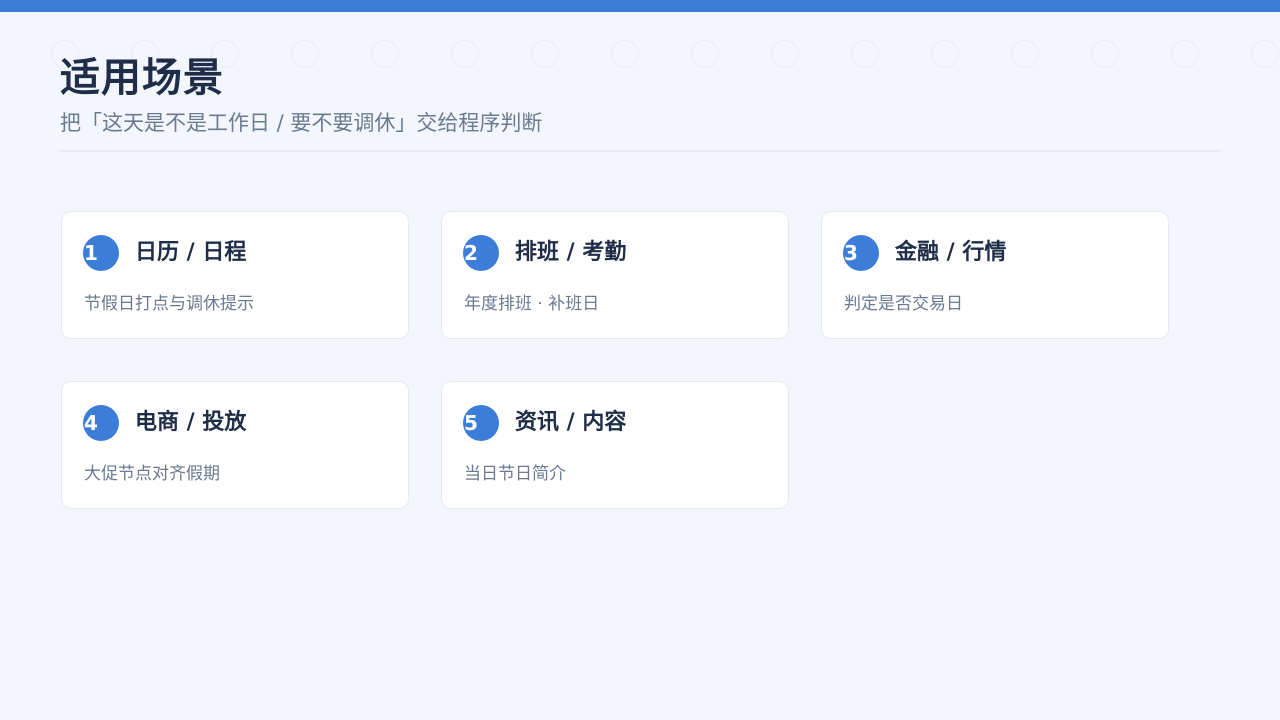 This screenshot has width=1280, height=720. Describe the element at coordinates (640, 151) in the screenshot. I see `header-divider` at that location.